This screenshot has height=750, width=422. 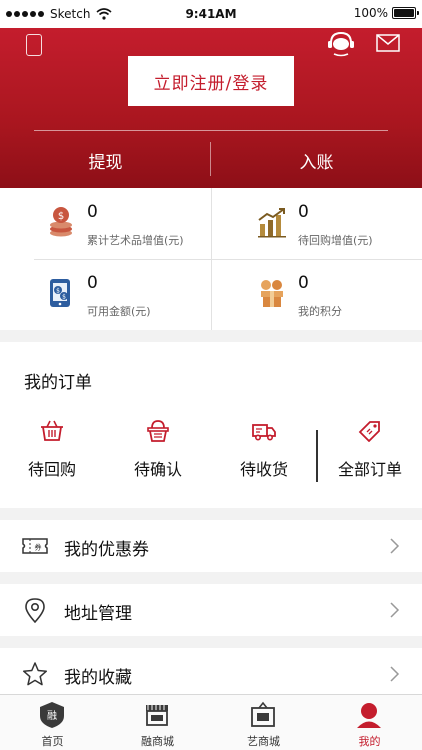 I want to click on stat-pending-buyback: 0 待回购增值(元), so click(x=316, y=223).